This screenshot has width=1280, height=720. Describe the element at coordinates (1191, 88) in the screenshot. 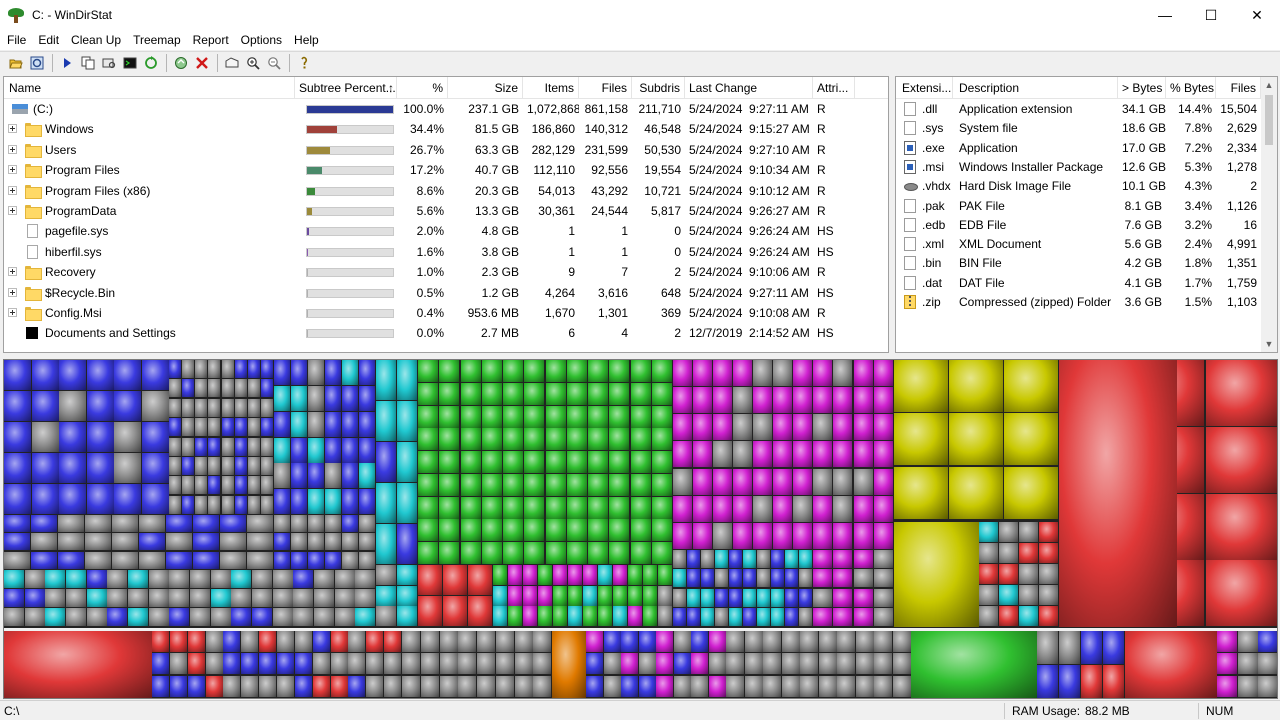

I see `column-percent-bytes: % Bytes` at that location.